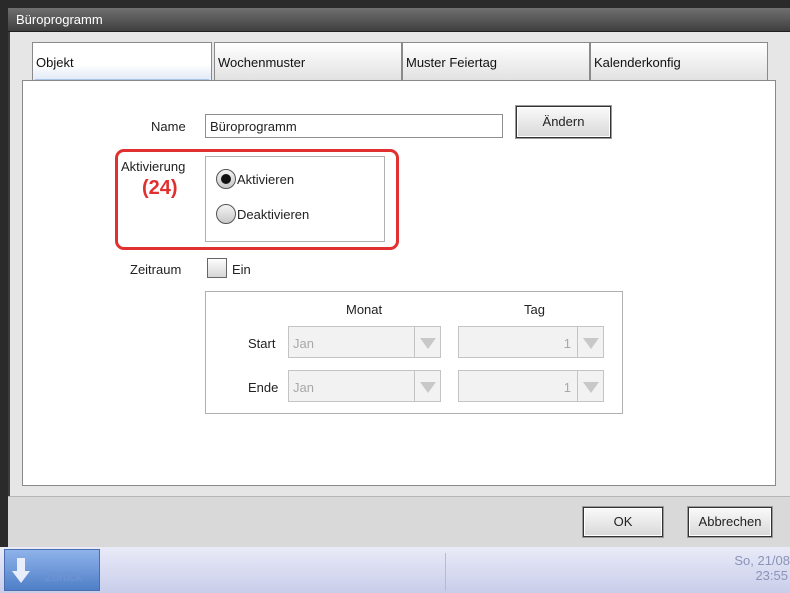 The width and height of the screenshot is (790, 593). What do you see at coordinates (531, 342) in the screenshot?
I see `start-day-select: 1` at bounding box center [531, 342].